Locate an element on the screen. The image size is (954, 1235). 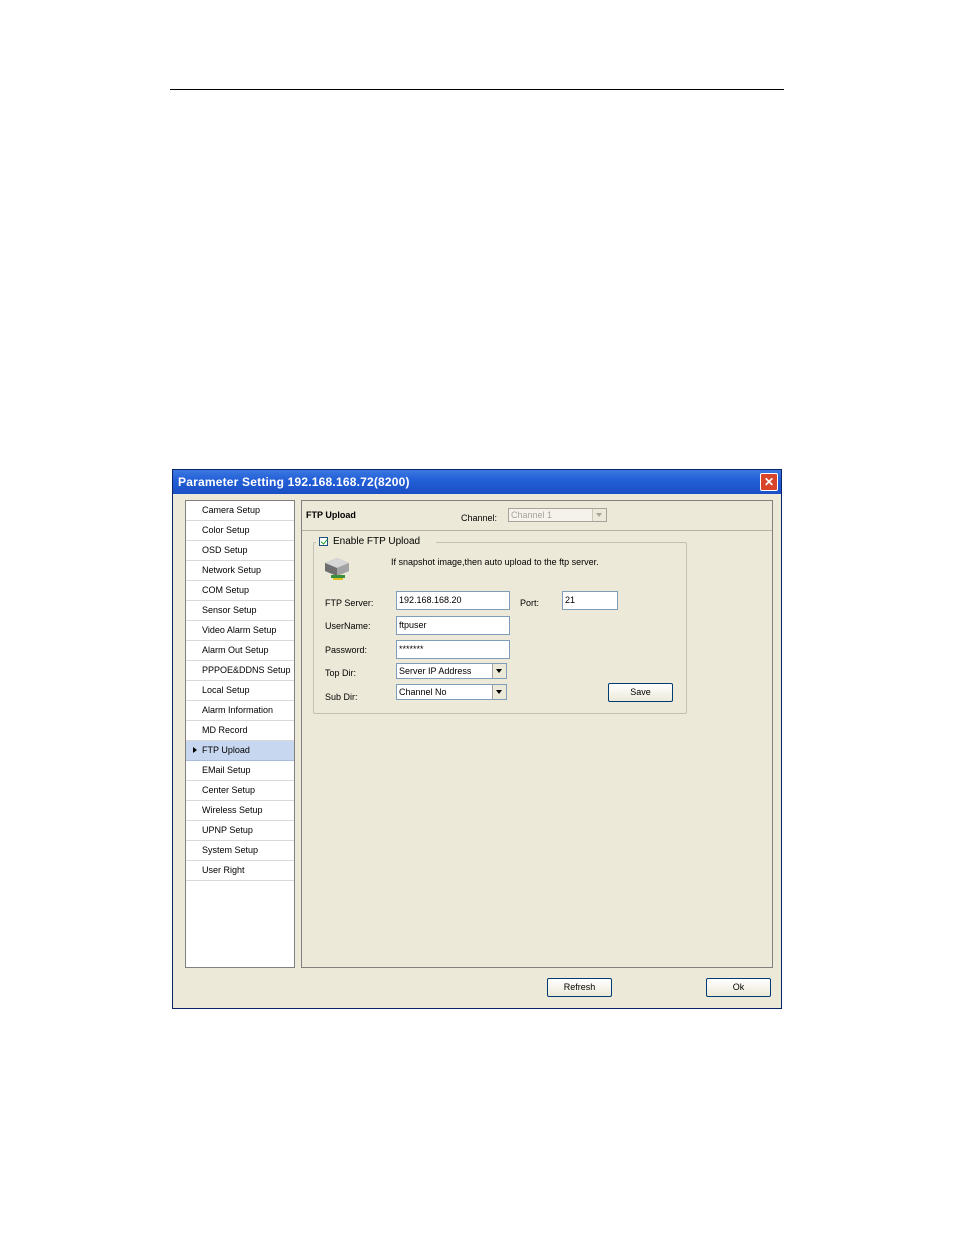
ftp-server-label: FTP Server: is located at coordinates (349, 603).